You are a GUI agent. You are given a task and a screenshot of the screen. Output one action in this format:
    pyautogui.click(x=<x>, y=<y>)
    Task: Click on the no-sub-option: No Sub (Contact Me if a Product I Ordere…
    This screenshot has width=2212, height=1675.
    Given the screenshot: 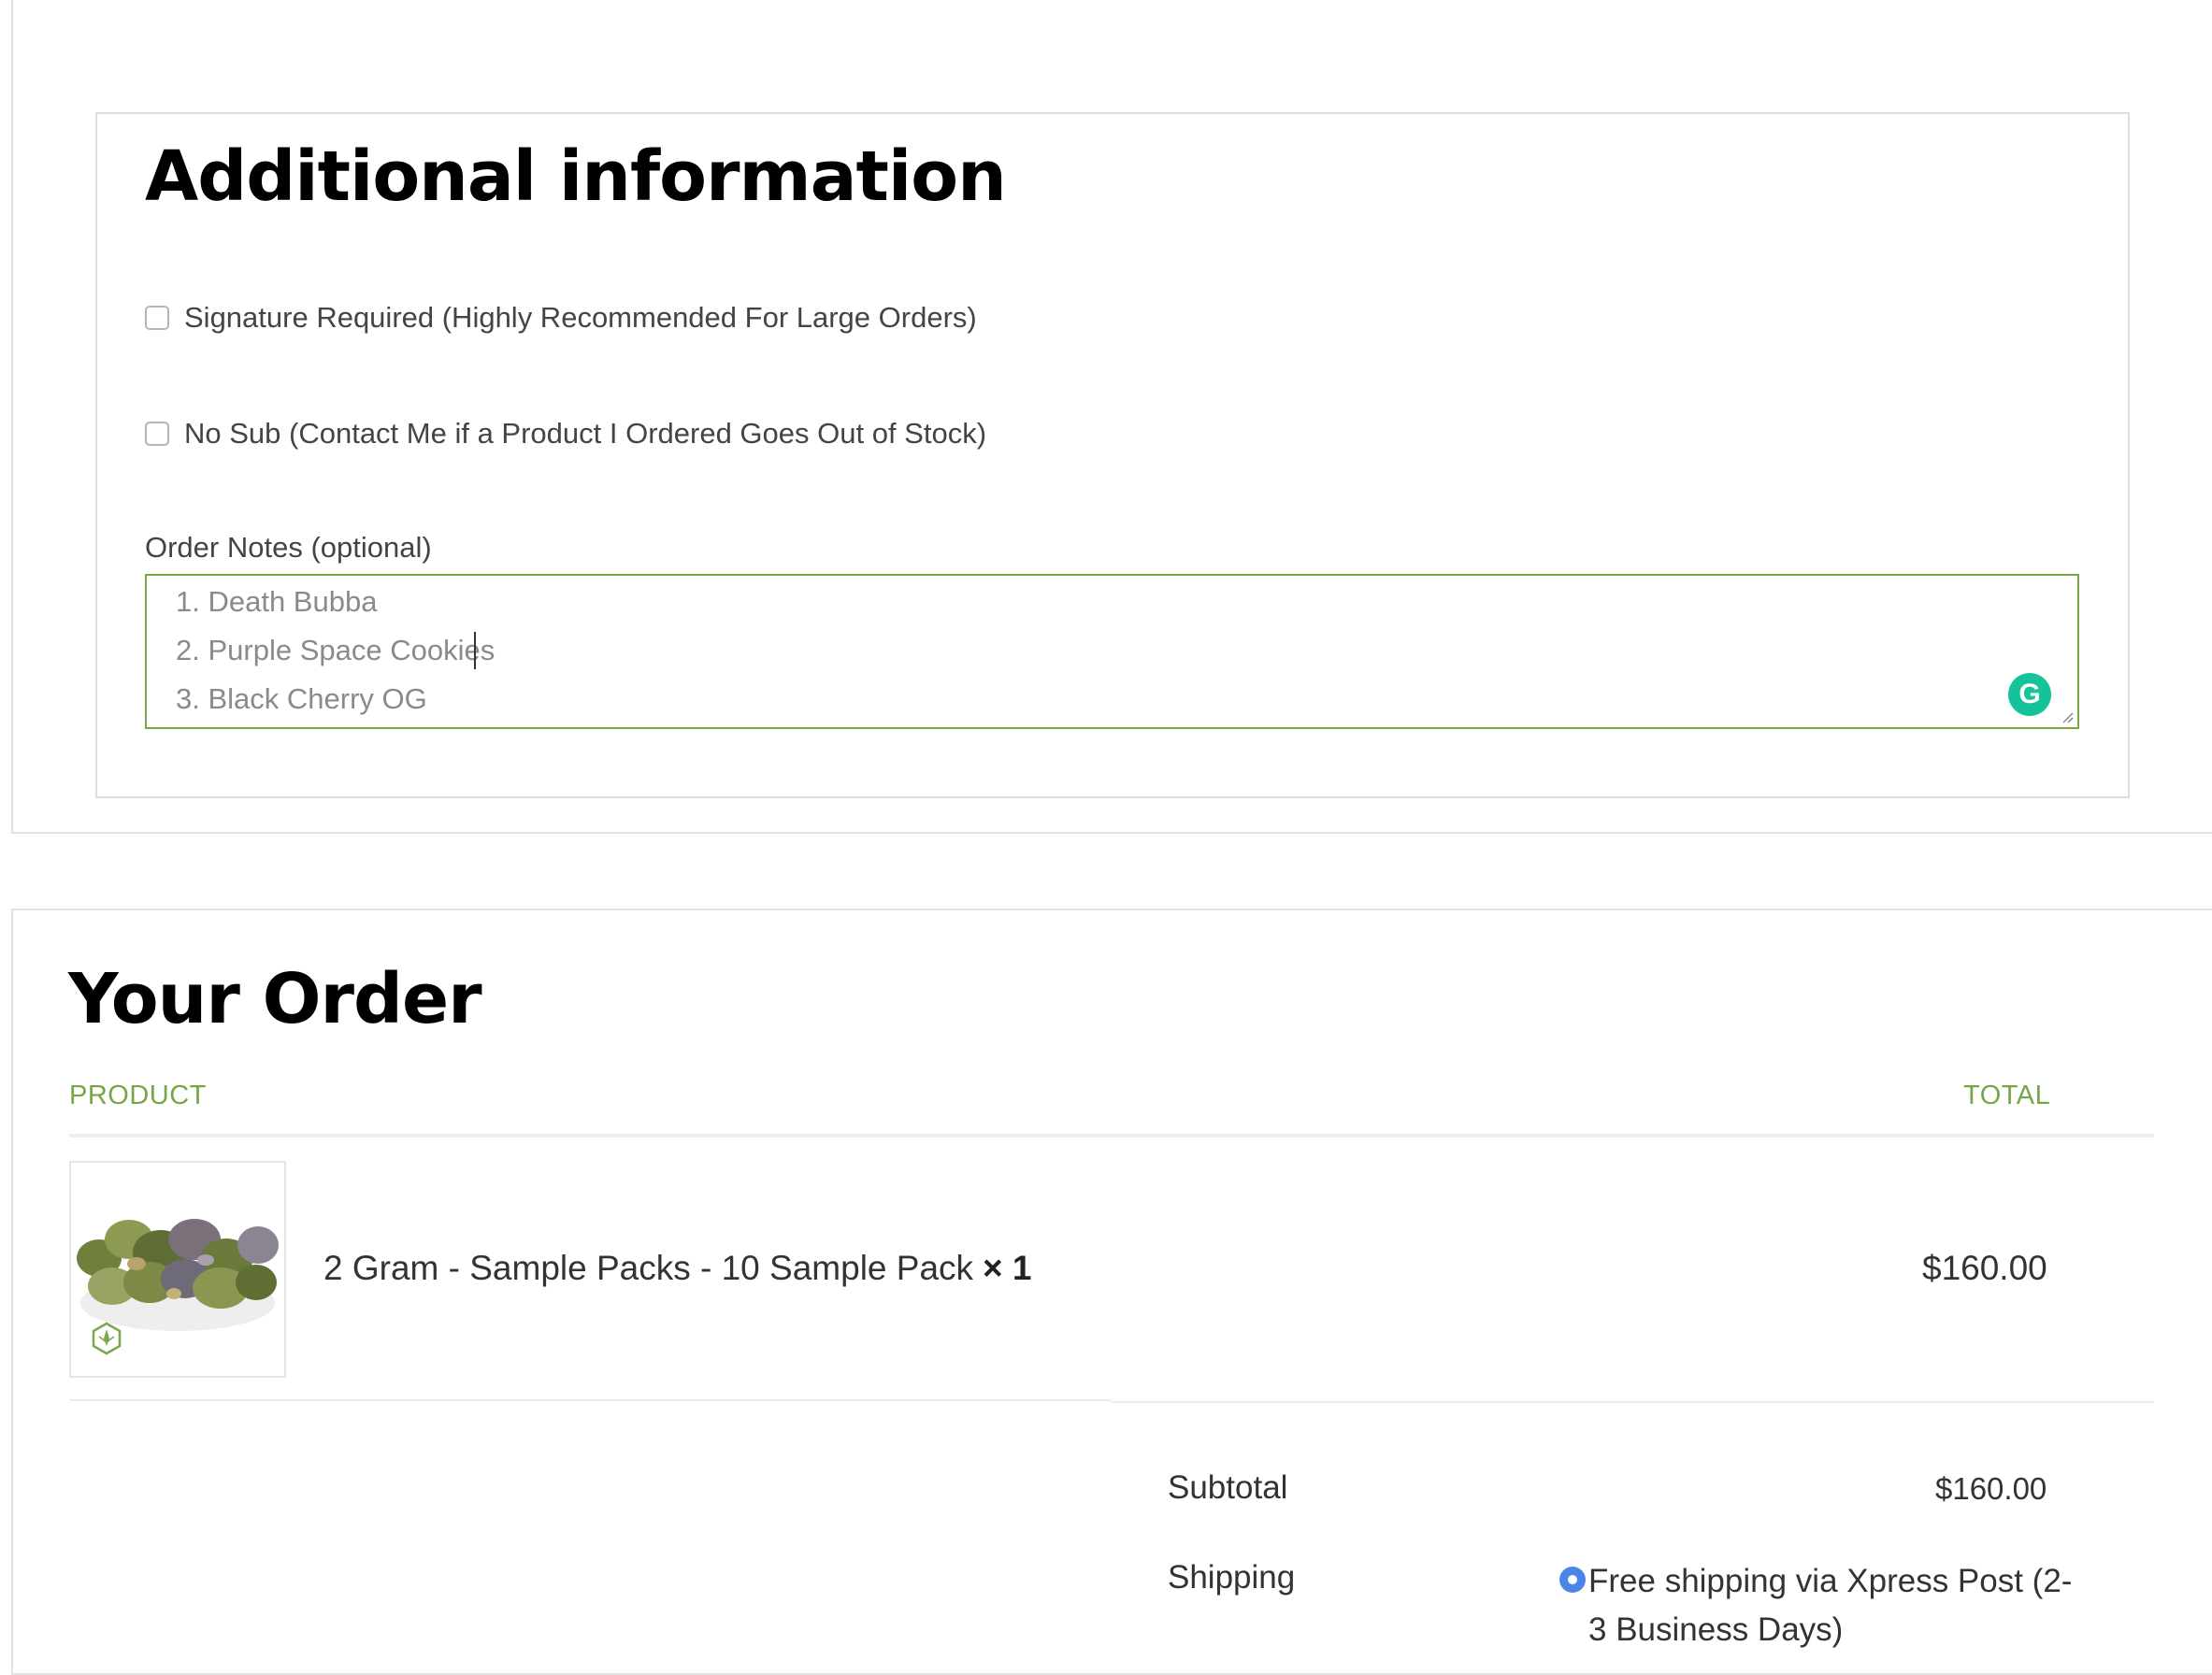 What is the action you would take?
    pyautogui.click(x=565, y=433)
    